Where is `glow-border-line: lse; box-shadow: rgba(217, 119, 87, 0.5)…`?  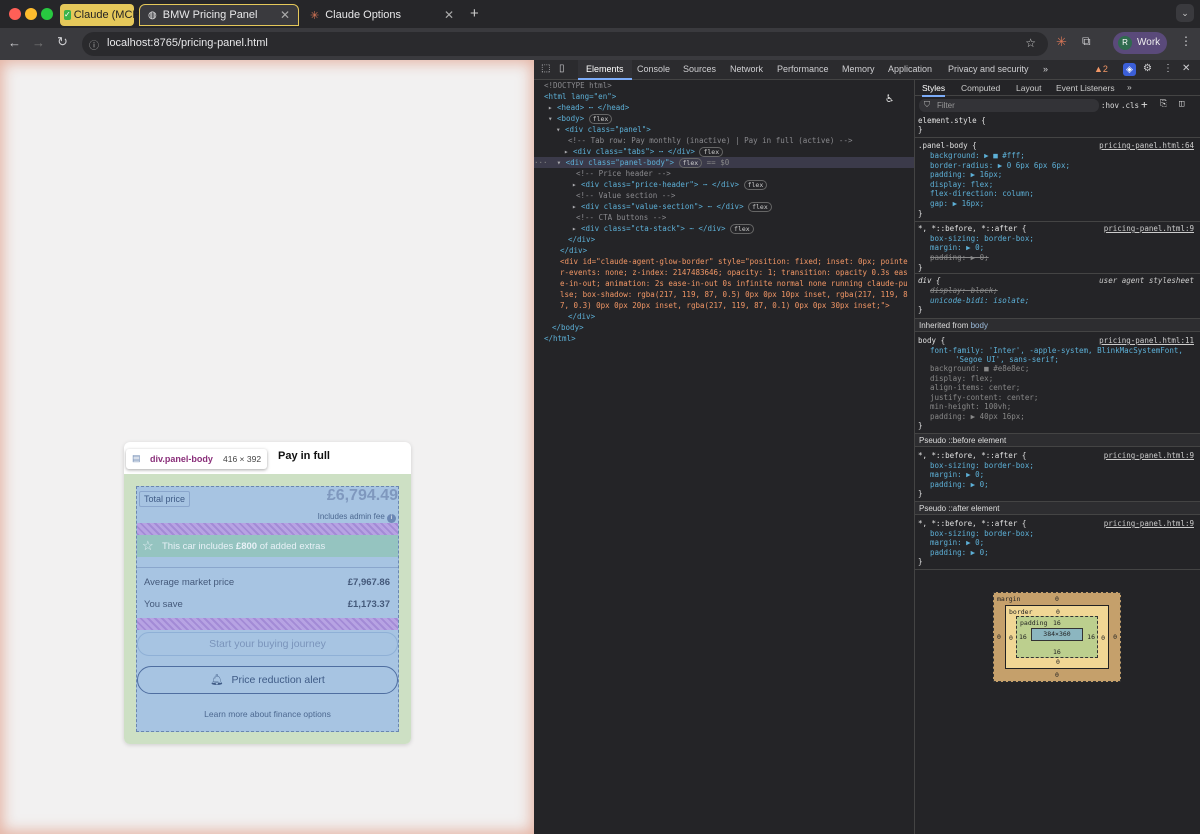 glow-border-line: lse; box-shadow: rgba(217, 119, 87, 0.5)… is located at coordinates (734, 294).